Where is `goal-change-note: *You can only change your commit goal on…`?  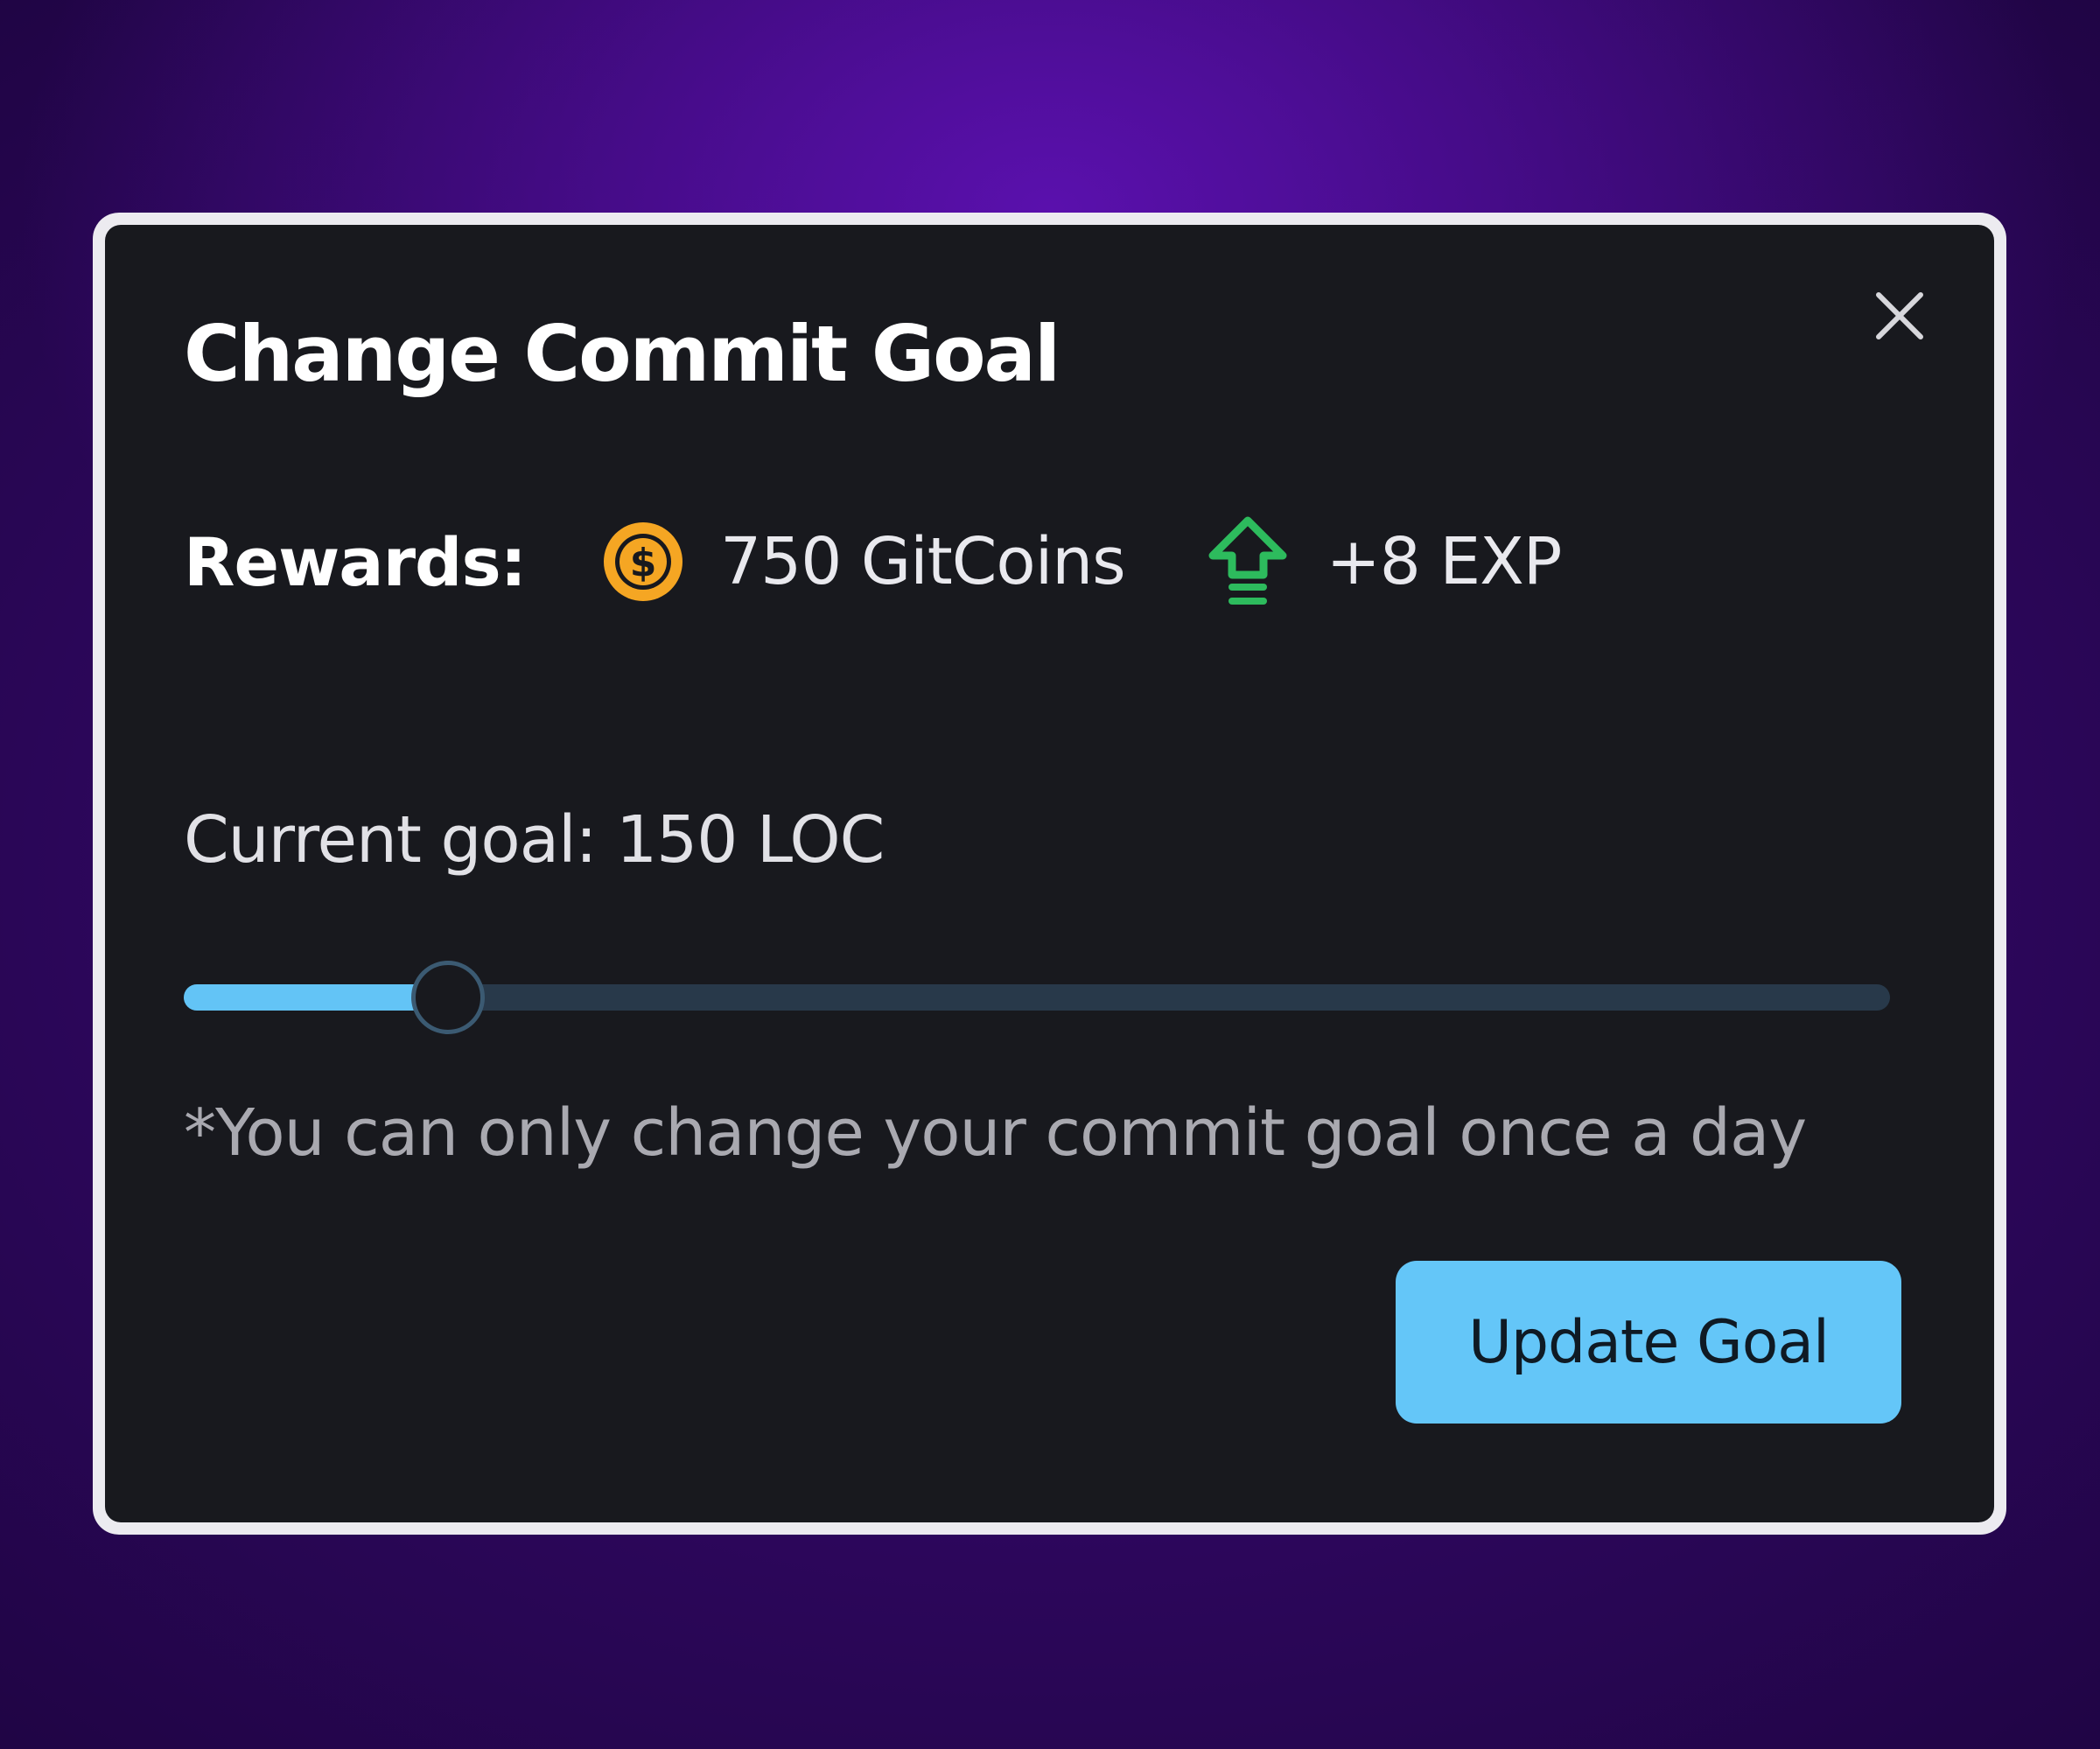 goal-change-note: *You can only change your commit goal on… is located at coordinates (995, 1133).